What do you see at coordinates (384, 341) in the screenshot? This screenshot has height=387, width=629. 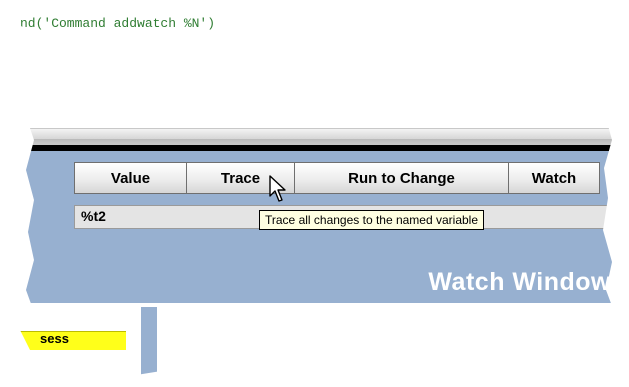 I see `watch-output-pane` at bounding box center [384, 341].